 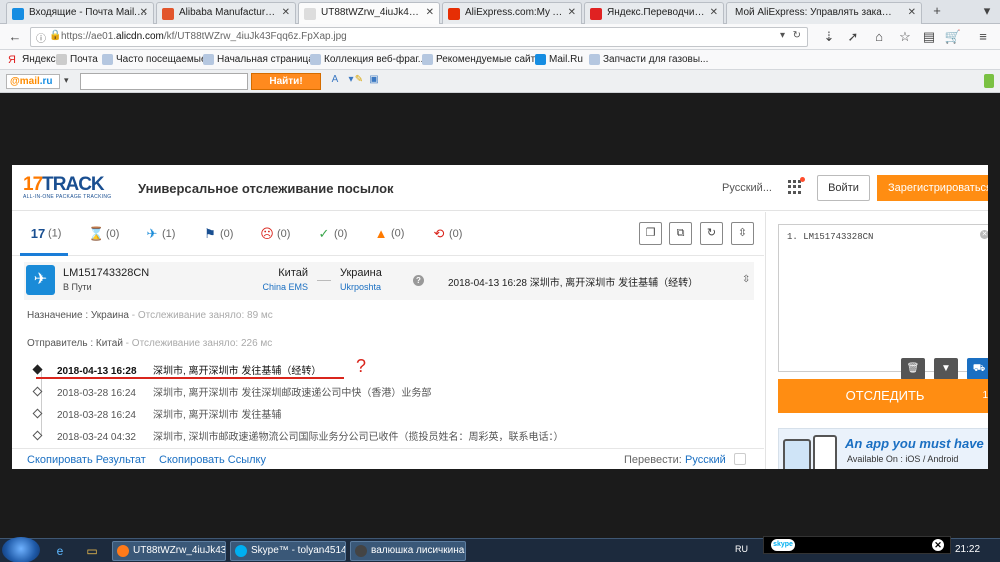 I want to click on tab-my-aliexpress: Мой AliExpress: Управлять заказами ✕, so click(x=824, y=13).